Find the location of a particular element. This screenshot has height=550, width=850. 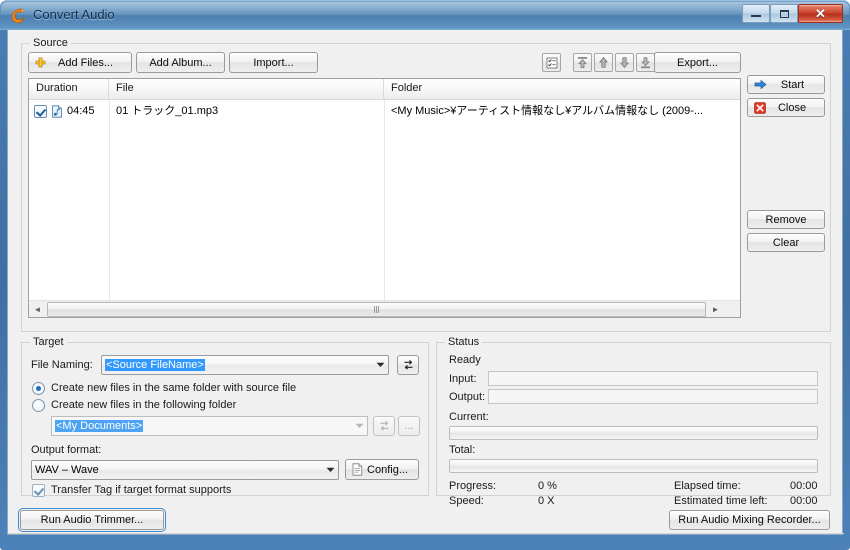

move-to-top-button is located at coordinates (582, 62).